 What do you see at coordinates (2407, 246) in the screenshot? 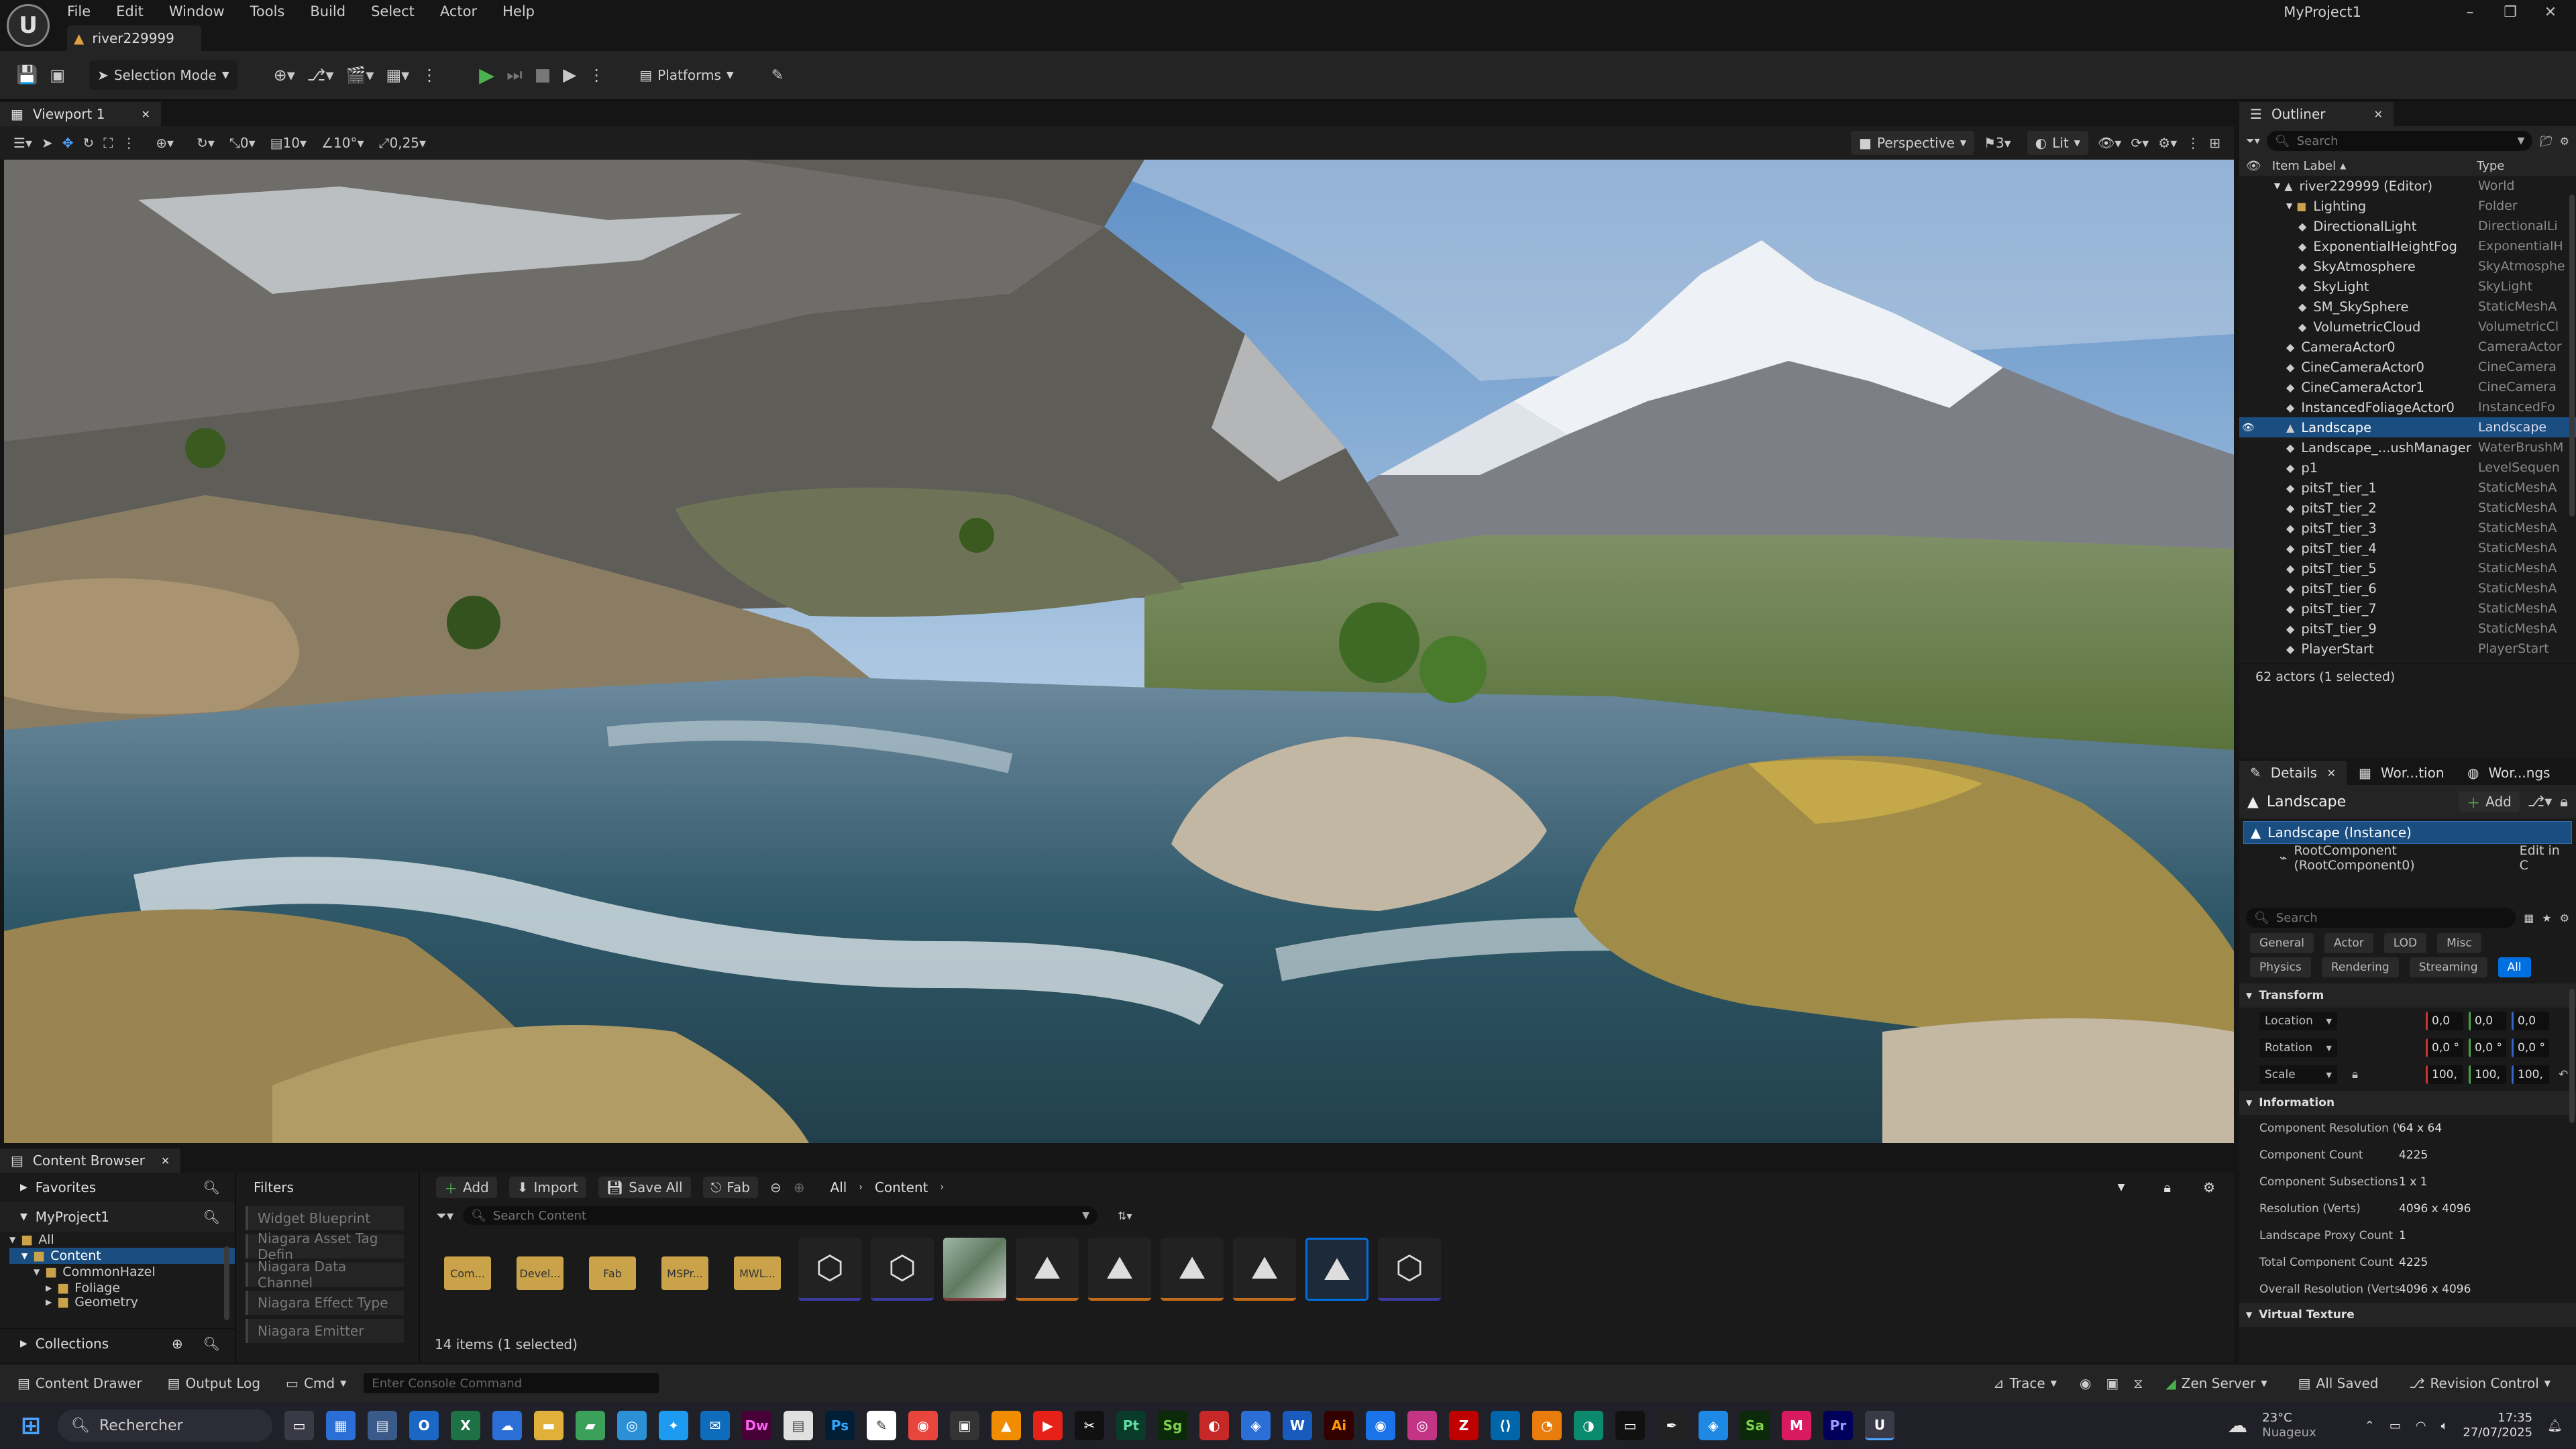
I see `outliner-row: ◆ ExponentialHeightFog ExponentialH` at bounding box center [2407, 246].